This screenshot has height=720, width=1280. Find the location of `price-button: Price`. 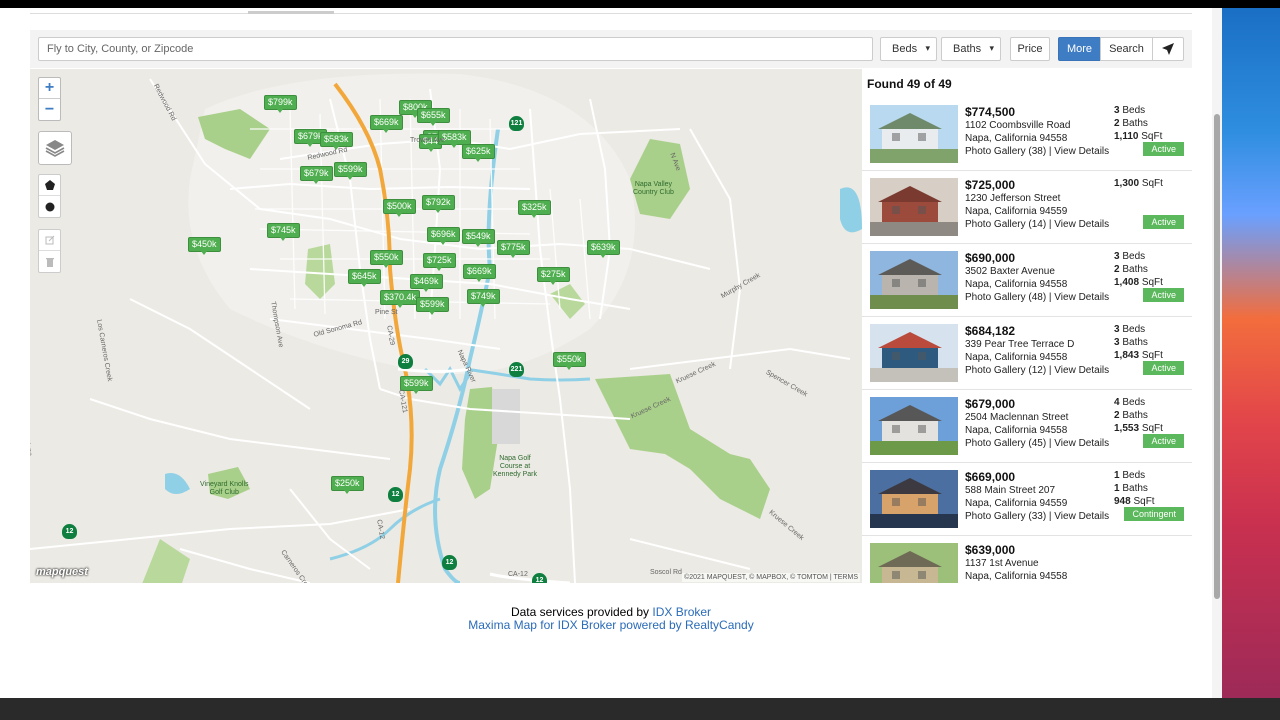

price-button: Price is located at coordinates (1030, 49).